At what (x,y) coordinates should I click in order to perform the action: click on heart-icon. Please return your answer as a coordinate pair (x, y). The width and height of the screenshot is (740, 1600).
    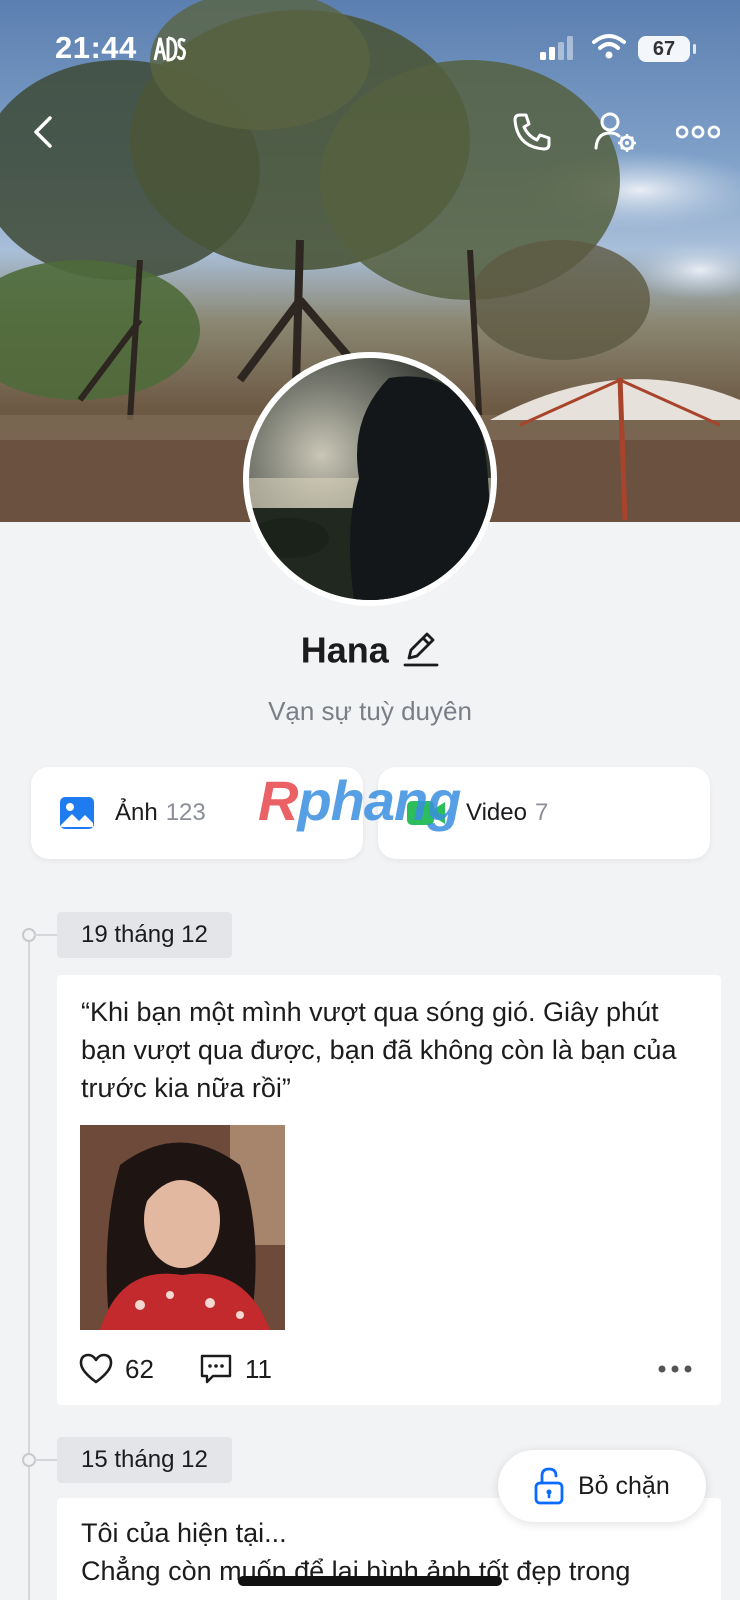
    Looking at the image, I should click on (96, 1368).